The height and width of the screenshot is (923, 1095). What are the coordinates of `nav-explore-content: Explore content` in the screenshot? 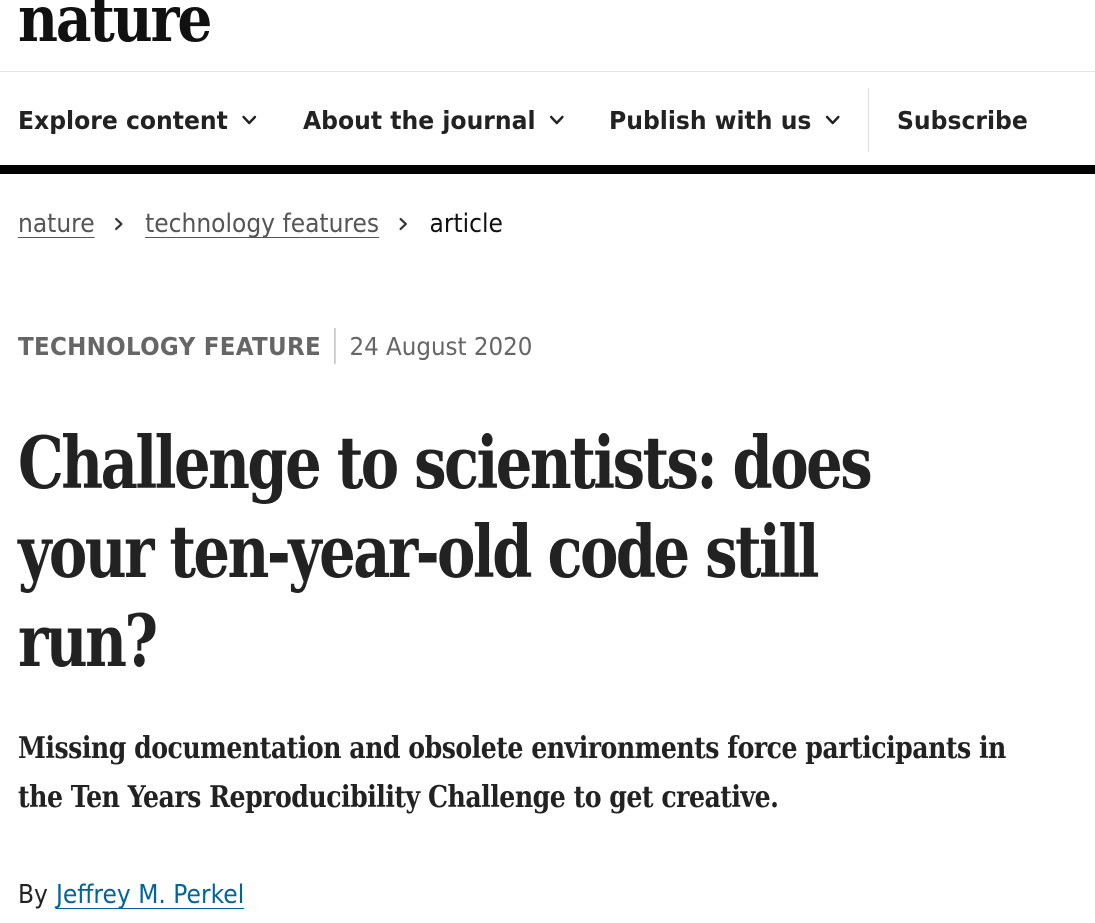 It's located at (138, 120).